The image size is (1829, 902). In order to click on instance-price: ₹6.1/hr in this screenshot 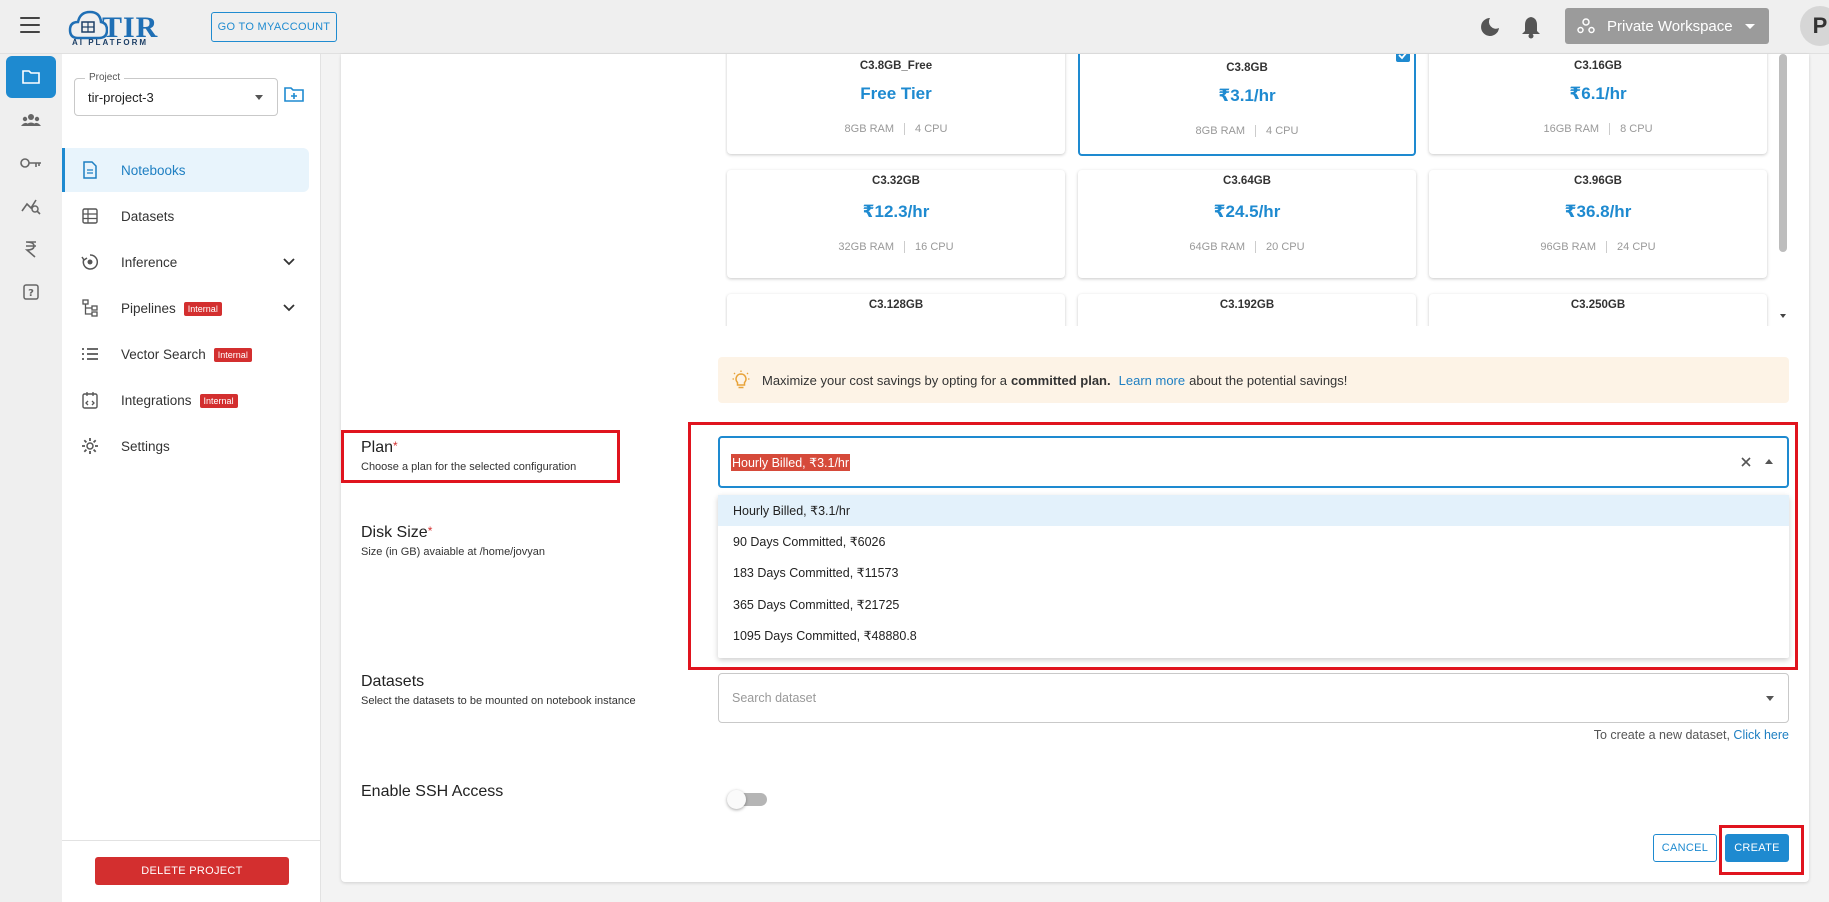, I will do `click(1598, 93)`.